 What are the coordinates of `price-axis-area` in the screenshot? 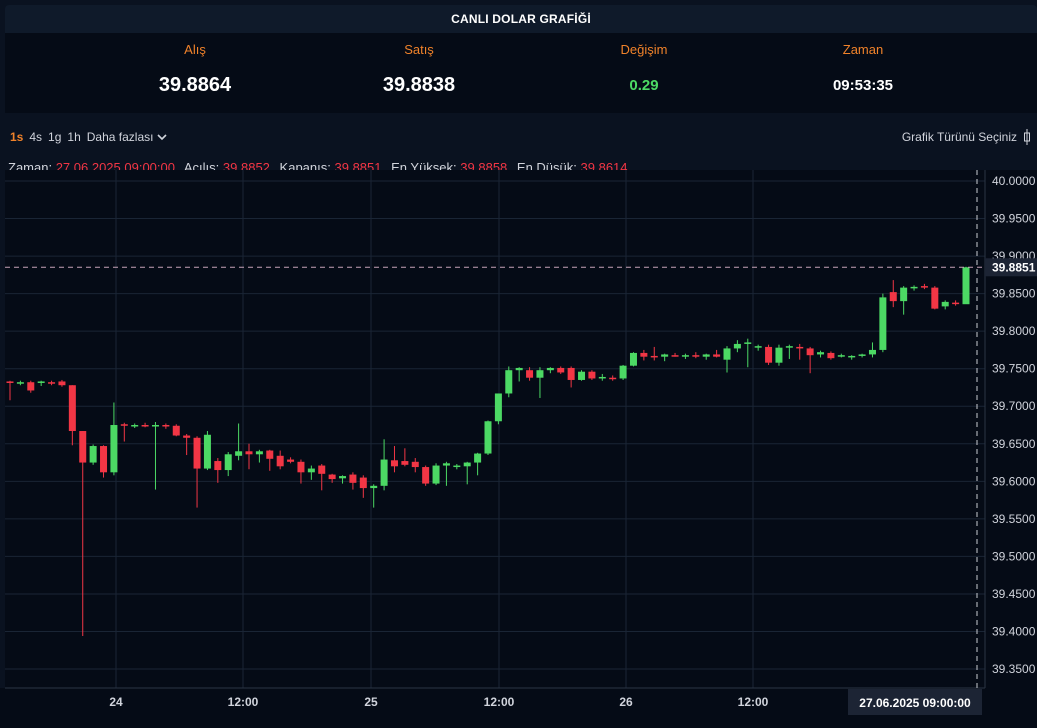 It's located at (1011, 429).